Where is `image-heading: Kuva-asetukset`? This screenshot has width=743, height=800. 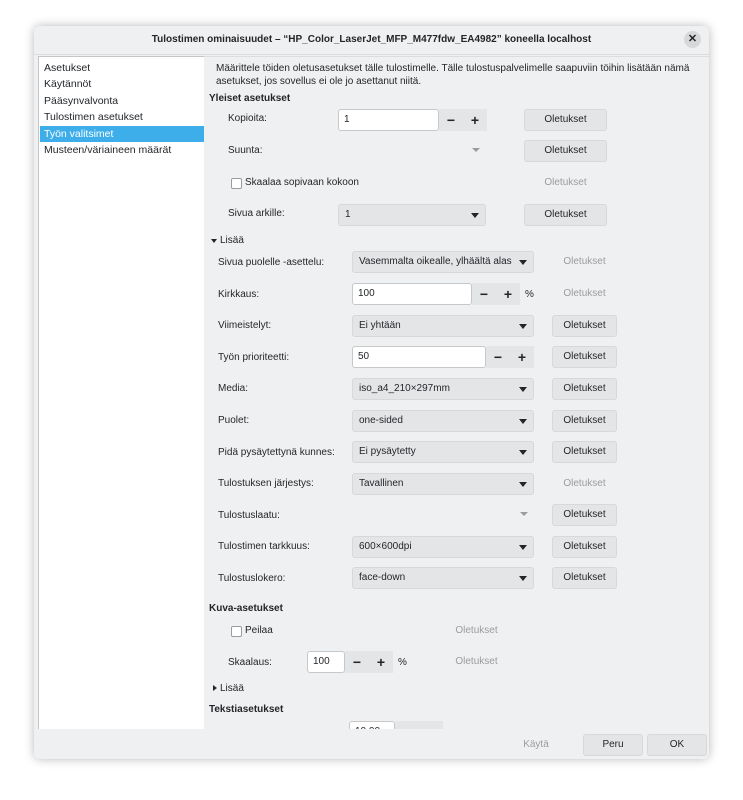
image-heading: Kuva-asetukset is located at coordinates (246, 608).